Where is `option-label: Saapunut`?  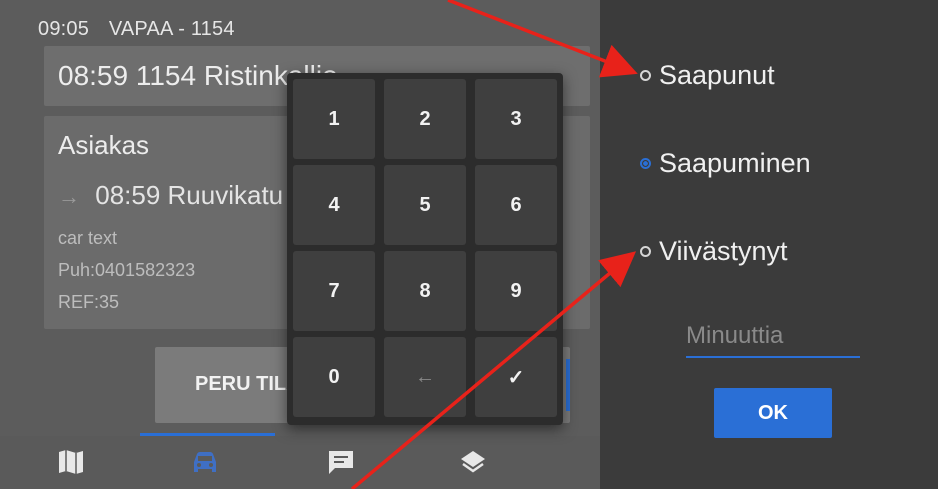
option-label: Saapunut is located at coordinates (717, 75).